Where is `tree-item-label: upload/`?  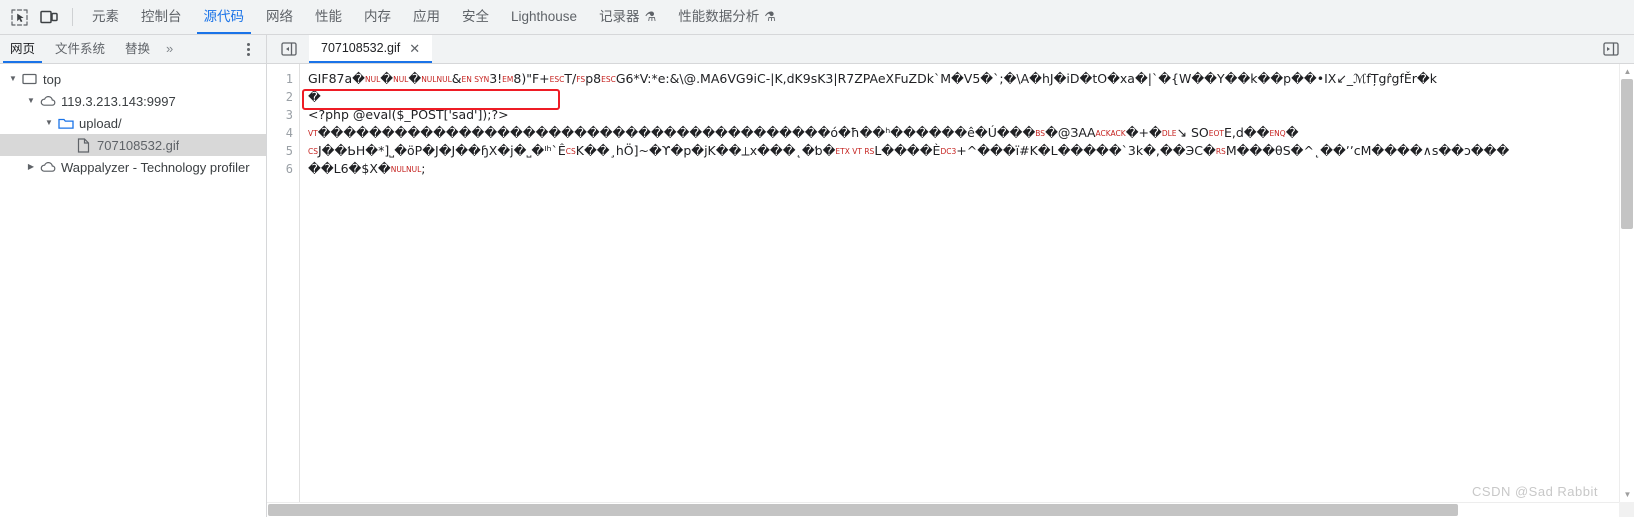
tree-item-label: upload/ is located at coordinates (100, 123).